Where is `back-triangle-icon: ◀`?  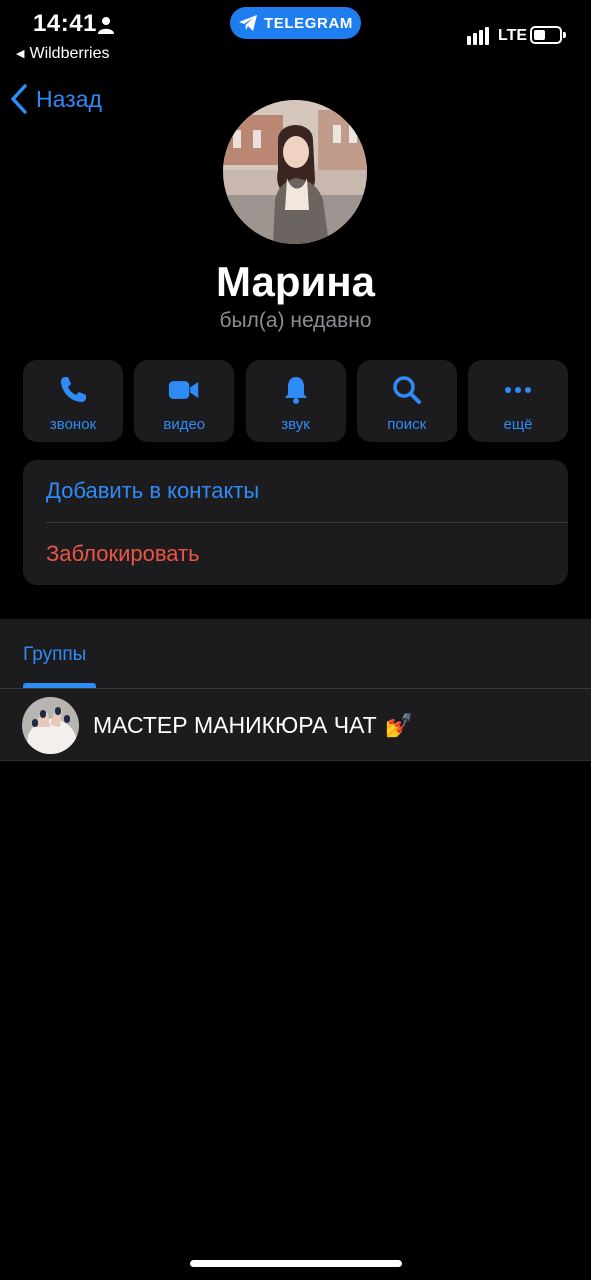
back-triangle-icon: ◀ is located at coordinates (20, 54).